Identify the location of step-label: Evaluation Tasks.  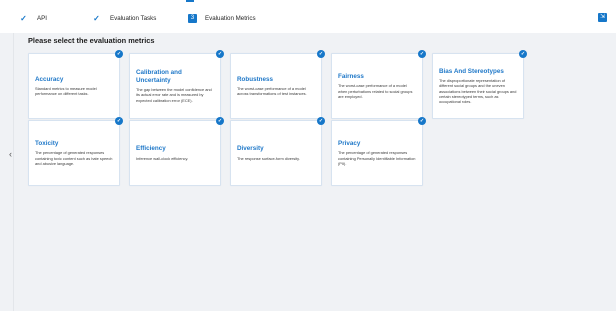
(133, 18).